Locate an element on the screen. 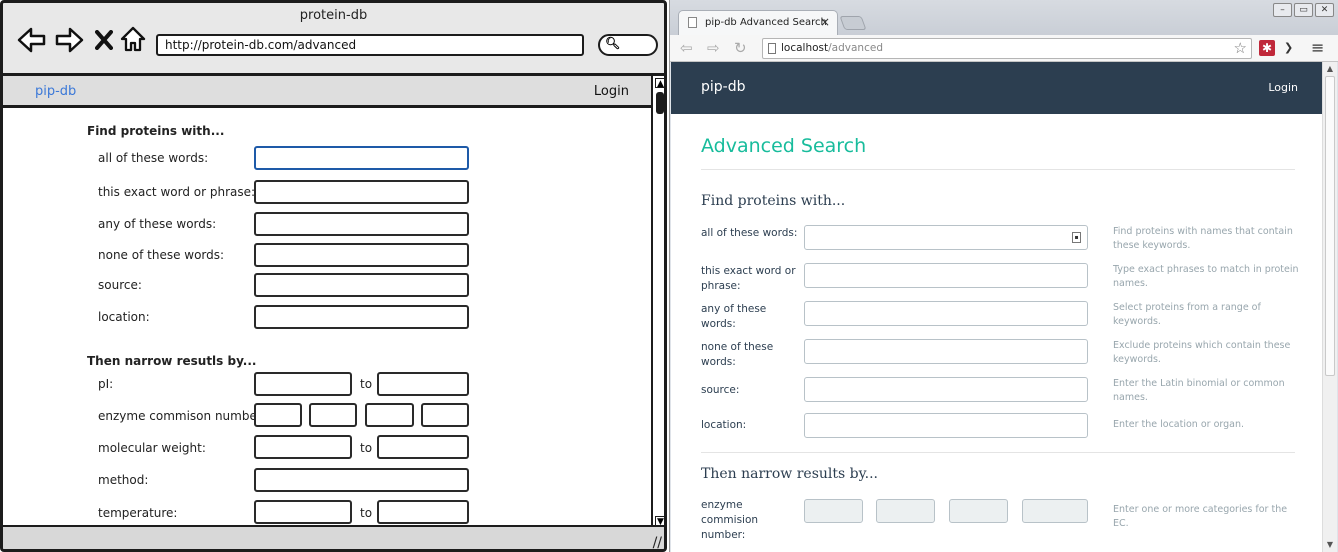 The height and width of the screenshot is (552, 1338). wireframe-input-mw-max is located at coordinates (423, 447).